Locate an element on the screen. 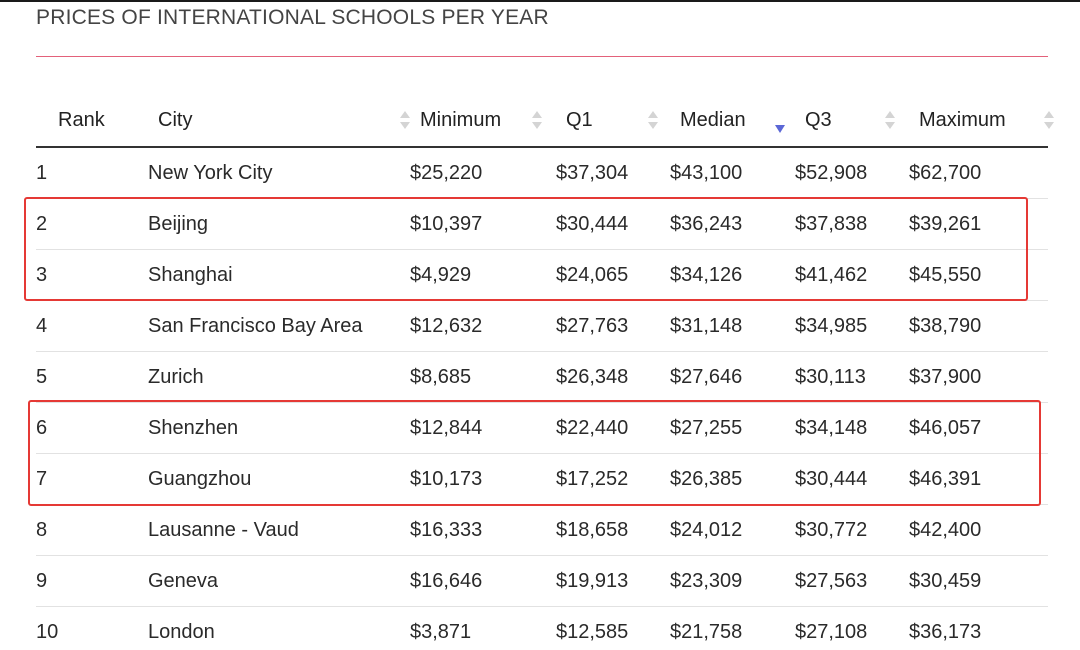  column-header-label: City is located at coordinates (175, 119).